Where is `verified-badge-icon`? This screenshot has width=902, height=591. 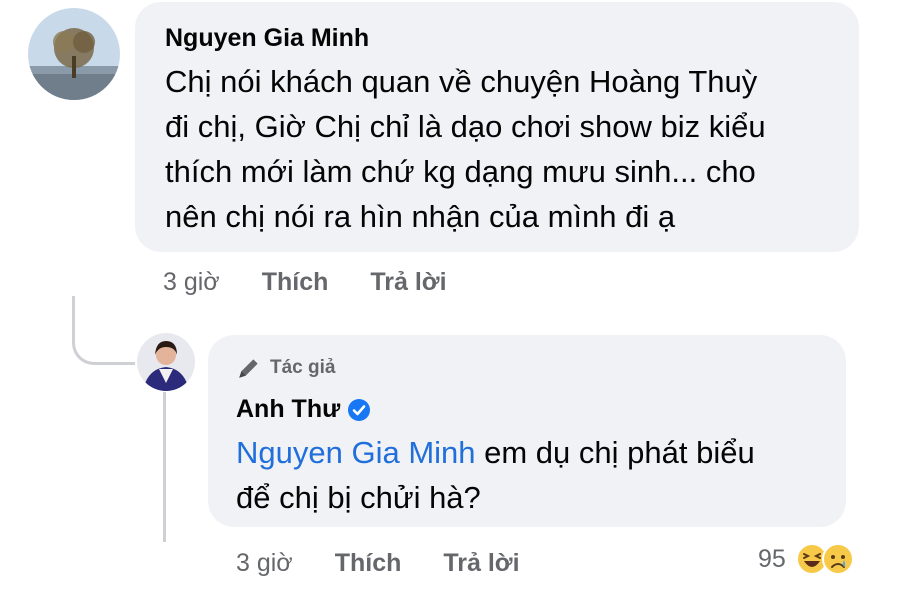 verified-badge-icon is located at coordinates (359, 409).